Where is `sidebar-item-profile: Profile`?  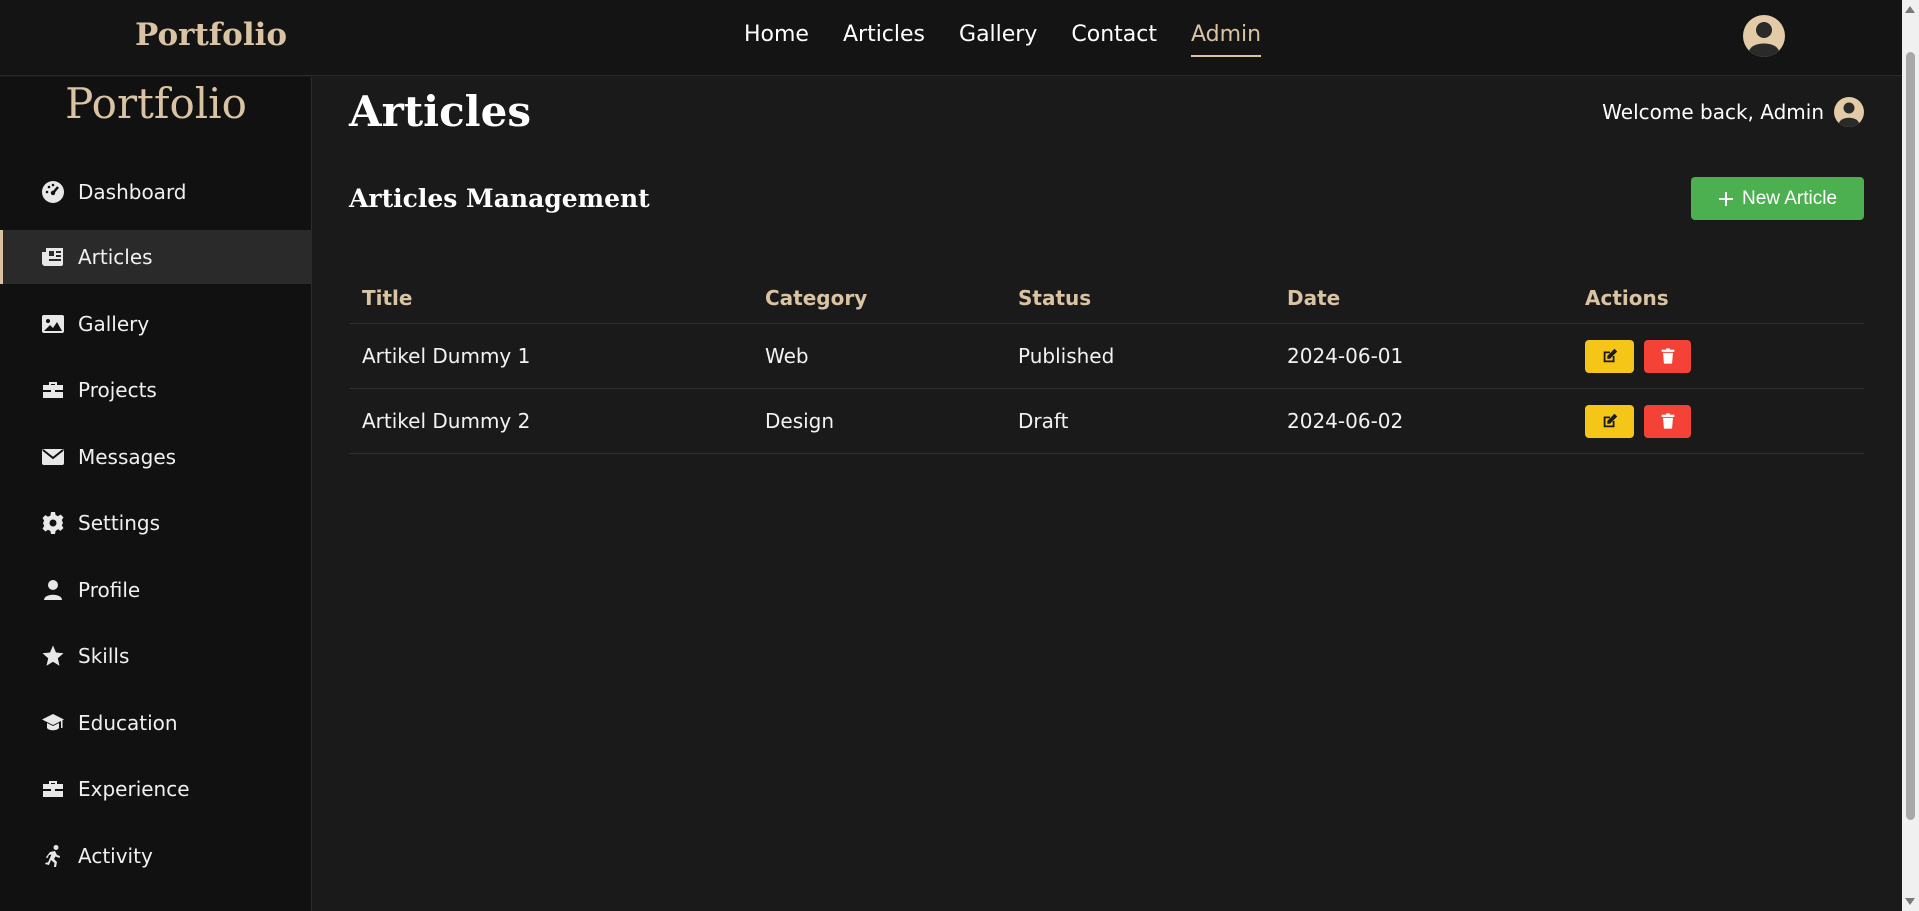 sidebar-item-profile: Profile is located at coordinates (156, 590).